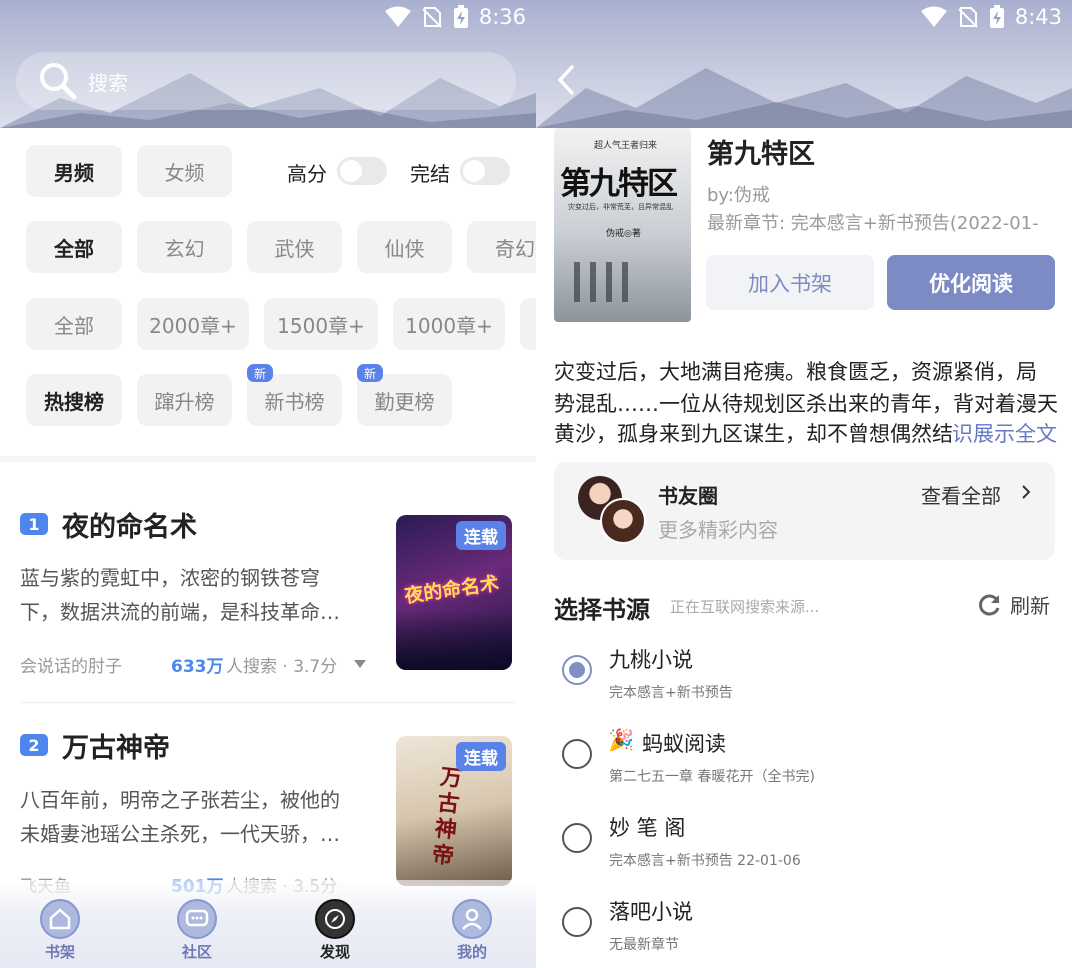 This screenshot has width=1072, height=968. I want to click on latest-chapter: 最新章节: 完本感言+新书预告(2022-01-, so click(873, 223).